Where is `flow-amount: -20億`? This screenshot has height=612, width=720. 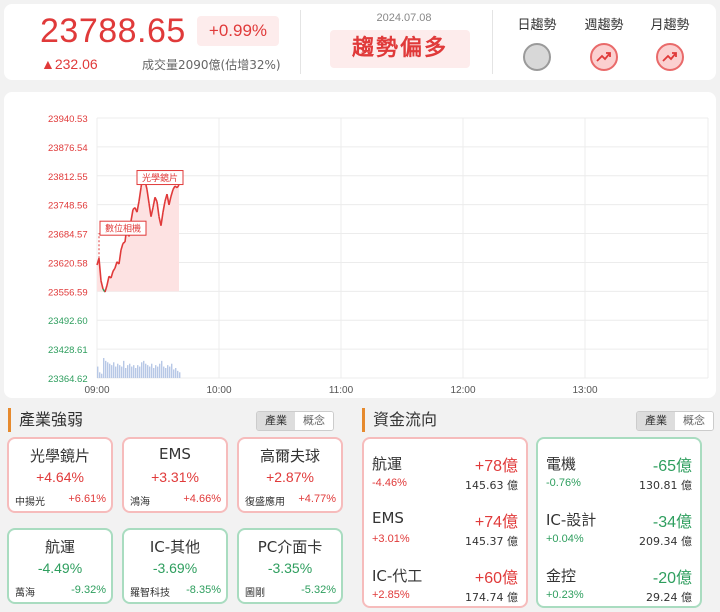 flow-amount: -20億 is located at coordinates (672, 578).